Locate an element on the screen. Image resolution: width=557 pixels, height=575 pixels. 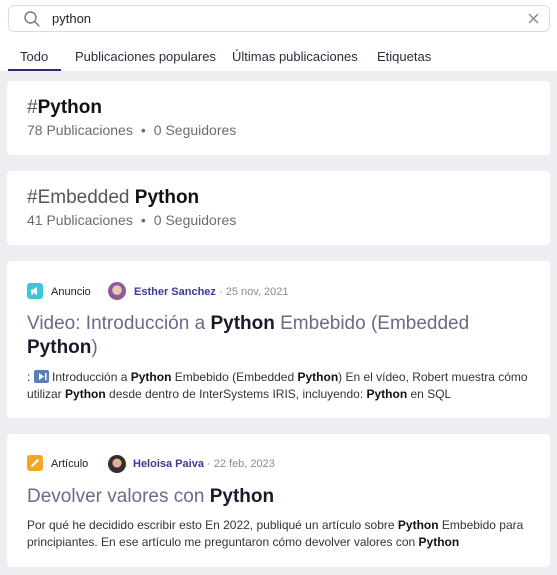
post-type-label: Artículo is located at coordinates (70, 464).